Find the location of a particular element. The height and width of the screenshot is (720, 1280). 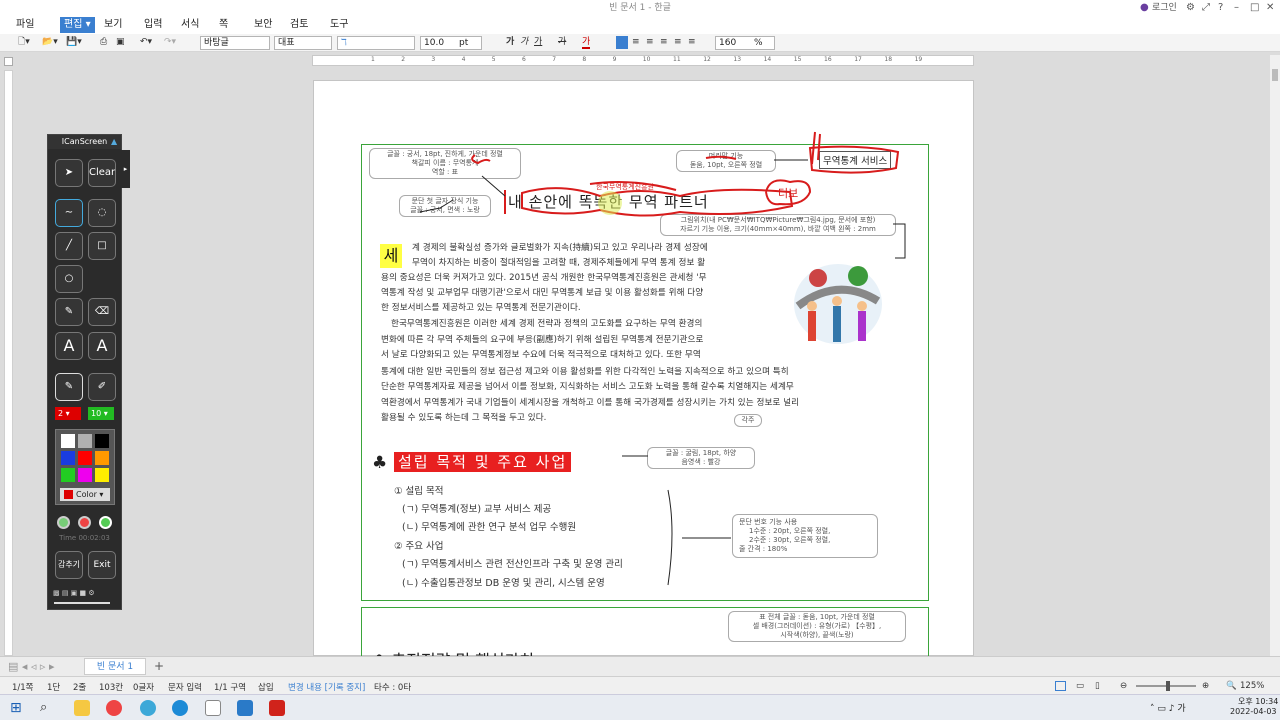

pointer-tool-button: ➤ is located at coordinates (69, 173).